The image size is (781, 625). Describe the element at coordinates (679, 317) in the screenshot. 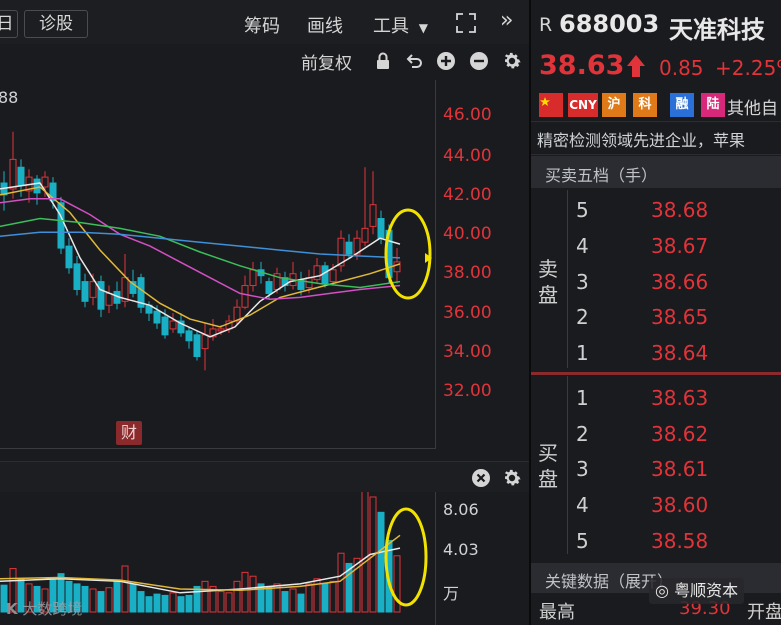

I see `ask-price: 38.65` at that location.